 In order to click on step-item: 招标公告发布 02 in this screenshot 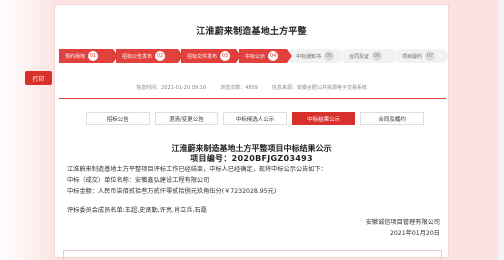, I will do `click(149, 56)`.